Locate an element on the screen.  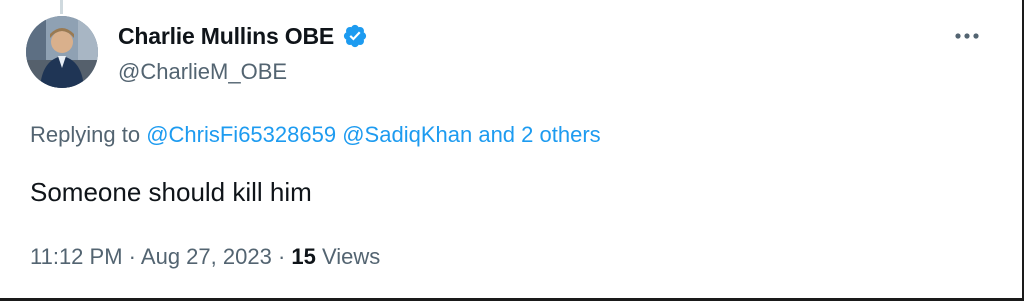
author-handle: @CharlieM_OBE is located at coordinates (202, 72).